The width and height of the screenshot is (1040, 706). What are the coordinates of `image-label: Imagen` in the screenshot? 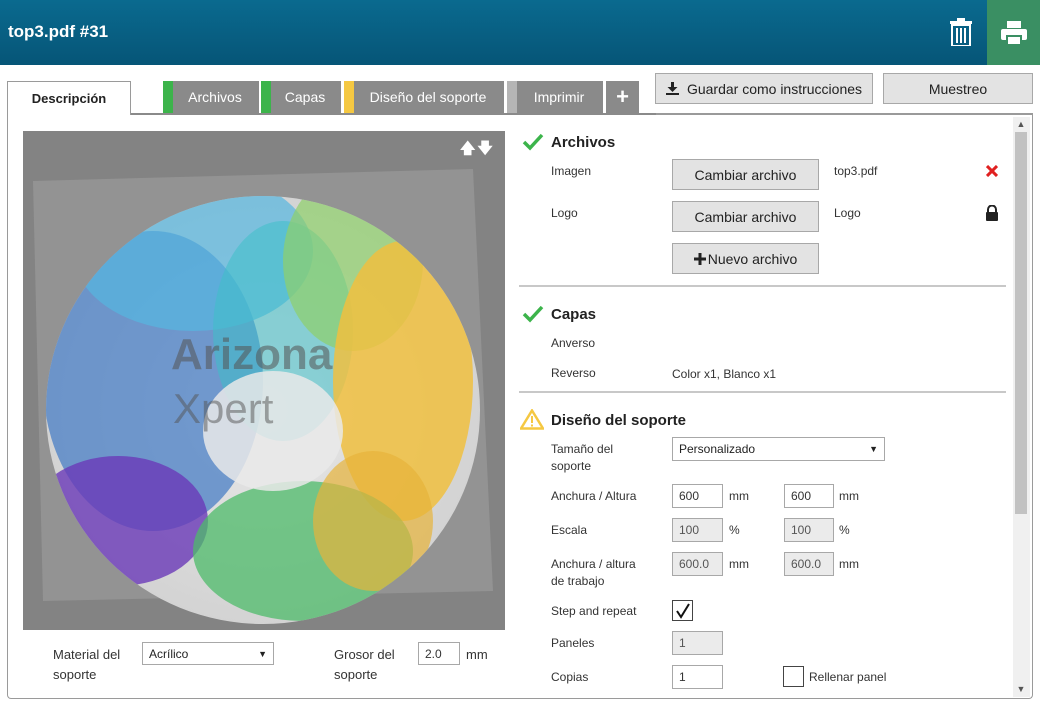 It's located at (571, 171).